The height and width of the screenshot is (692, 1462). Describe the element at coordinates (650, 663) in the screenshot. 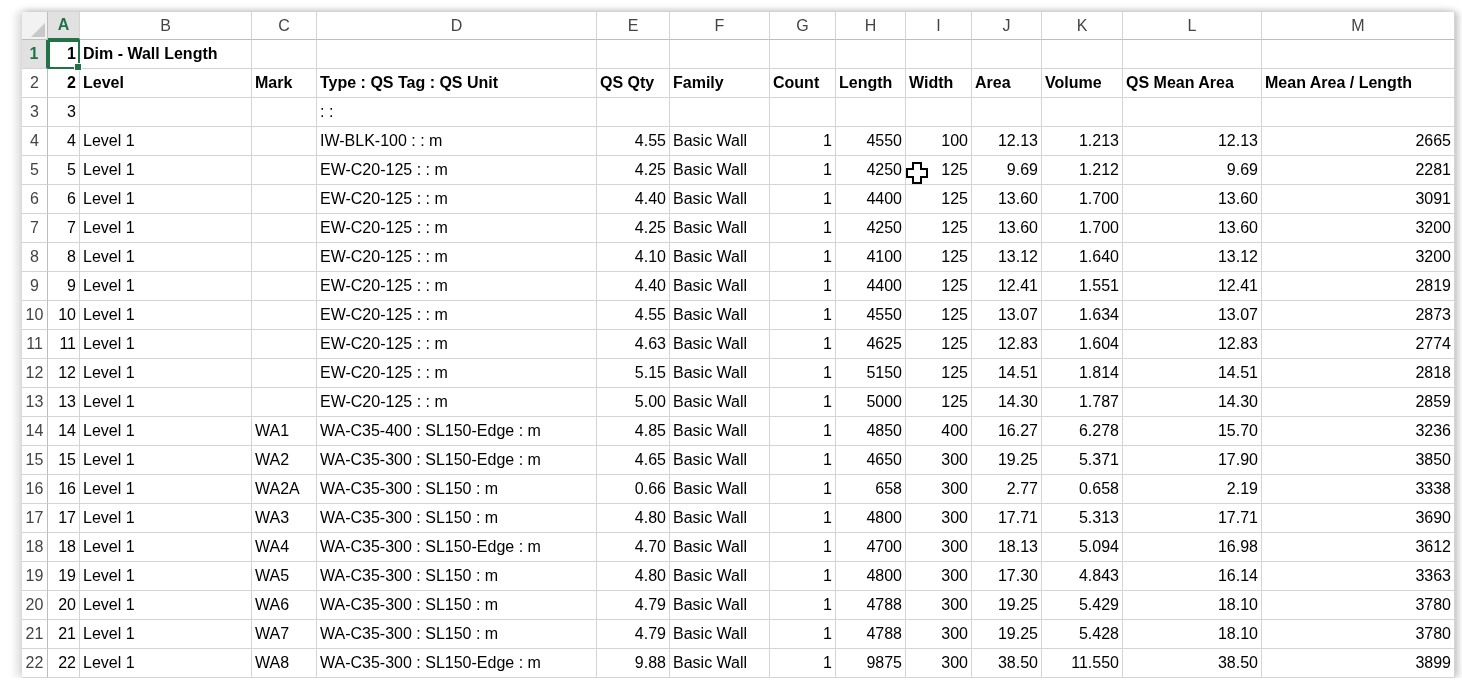

I see `table-cell: 9.88` at that location.